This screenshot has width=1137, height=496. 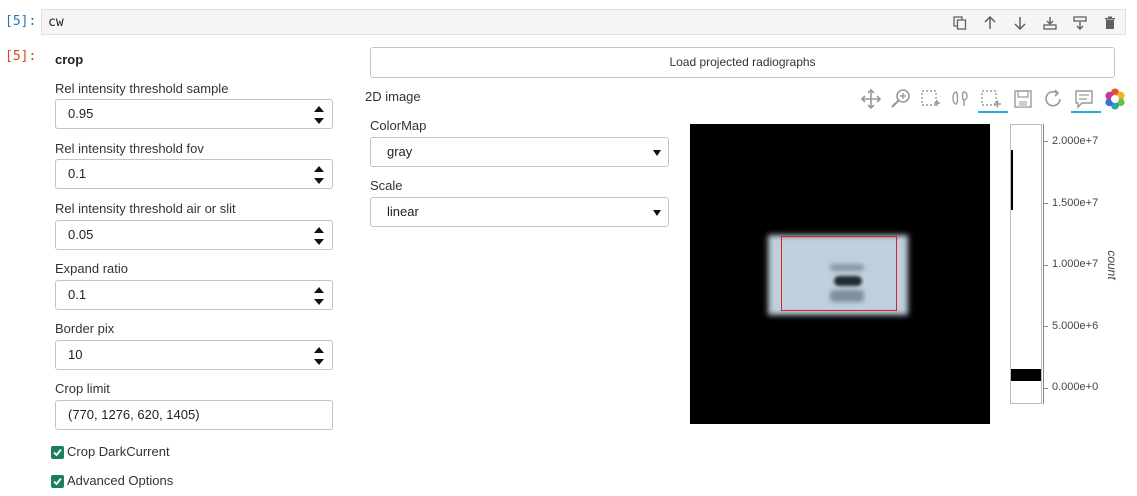 What do you see at coordinates (1075, 264) in the screenshot?
I see `tick-label: 1.000e+7` at bounding box center [1075, 264].